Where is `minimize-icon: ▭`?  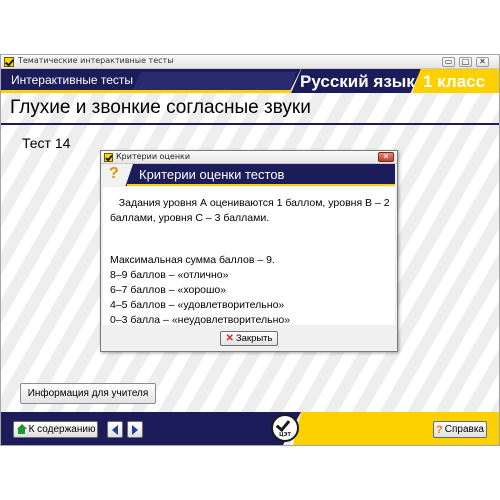 minimize-icon: ▭ is located at coordinates (448, 61).